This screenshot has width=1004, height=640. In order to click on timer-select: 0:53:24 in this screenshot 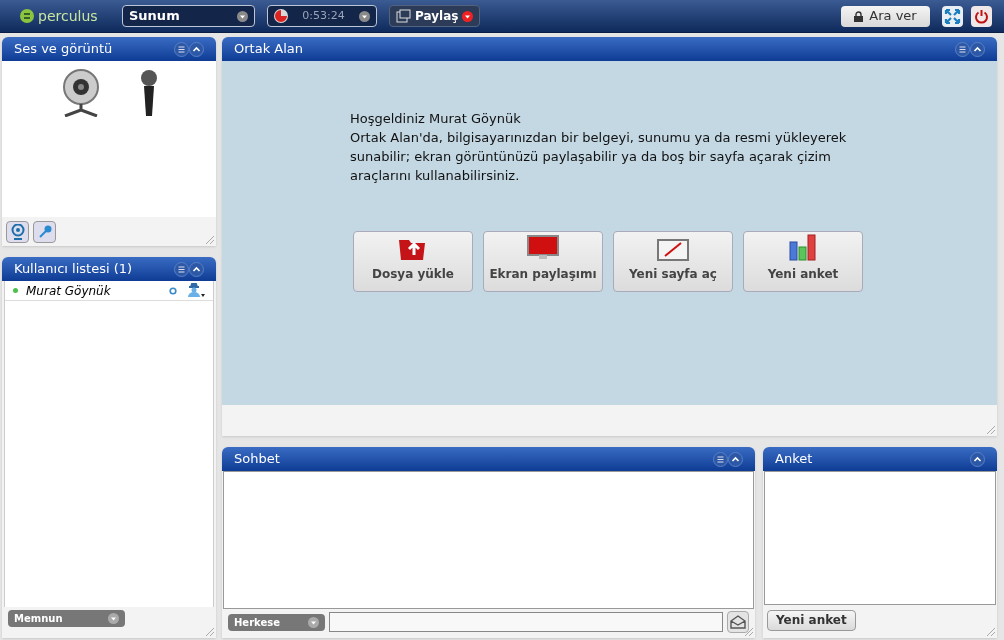, I will do `click(322, 16)`.